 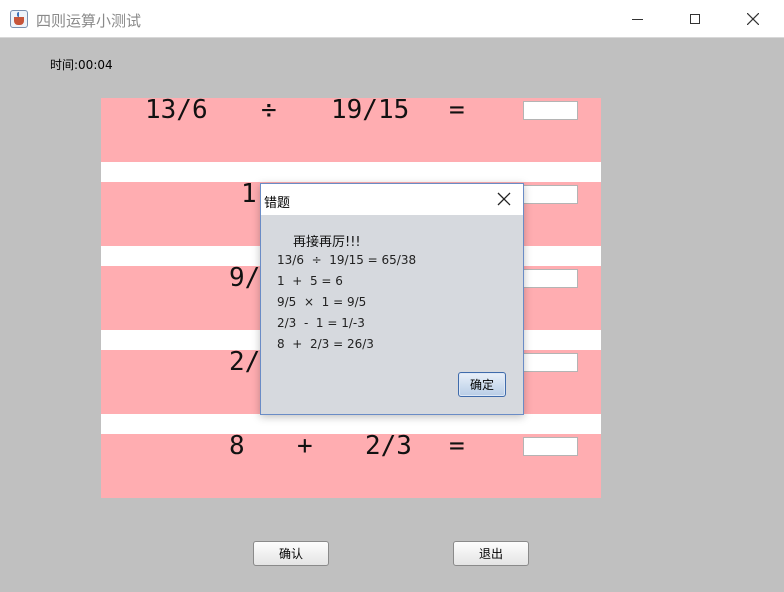 What do you see at coordinates (89, 21) in the screenshot?
I see `window-title: 四则运算小测试` at bounding box center [89, 21].